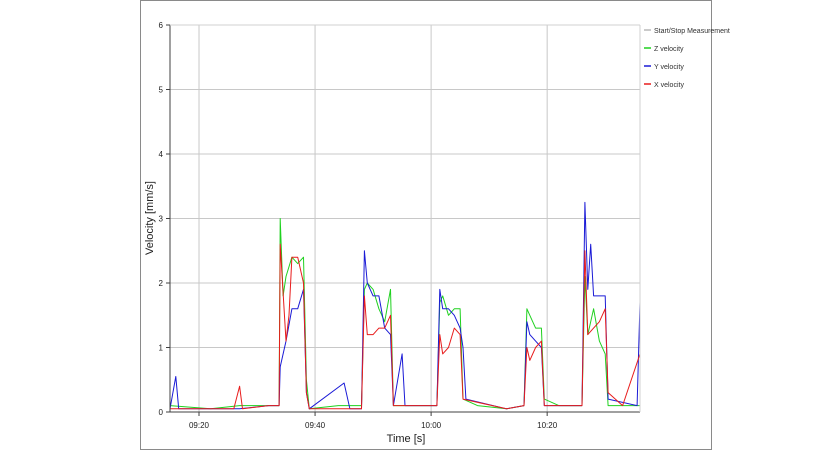 This screenshot has height=455, width=840. What do you see at coordinates (406, 439) in the screenshot?
I see `x-axis-label: Time [s]` at bounding box center [406, 439].